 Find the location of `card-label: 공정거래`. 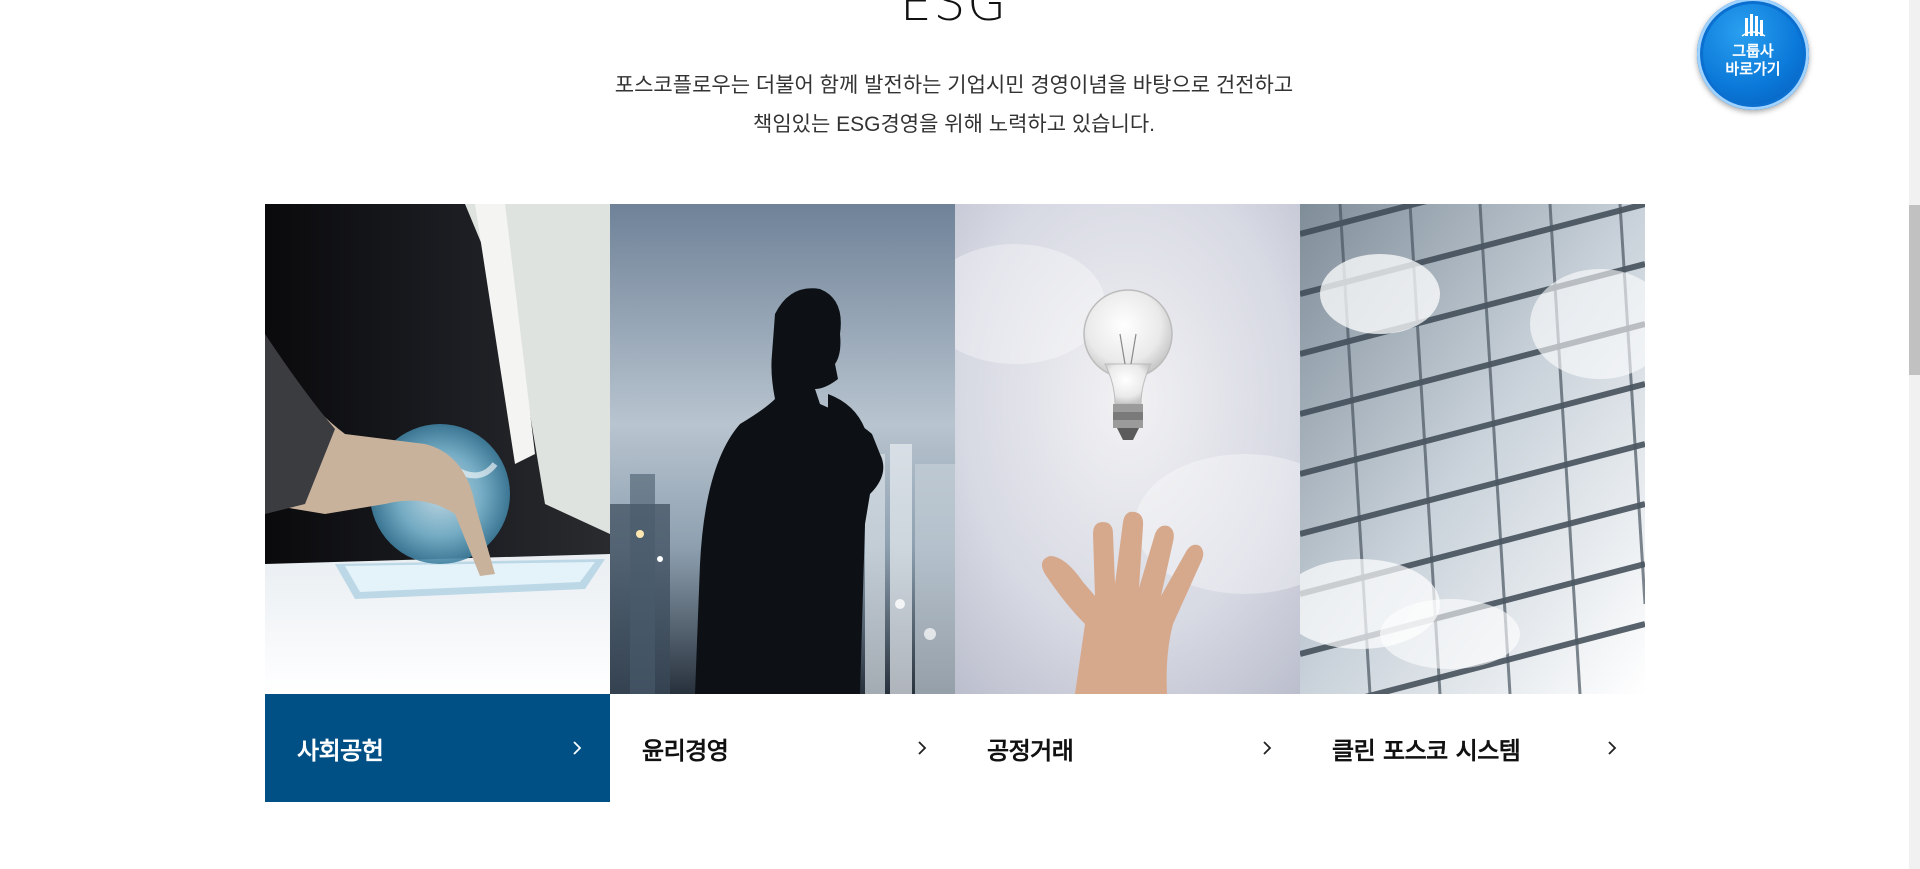

card-label: 공정거래 is located at coordinates (1030, 750).